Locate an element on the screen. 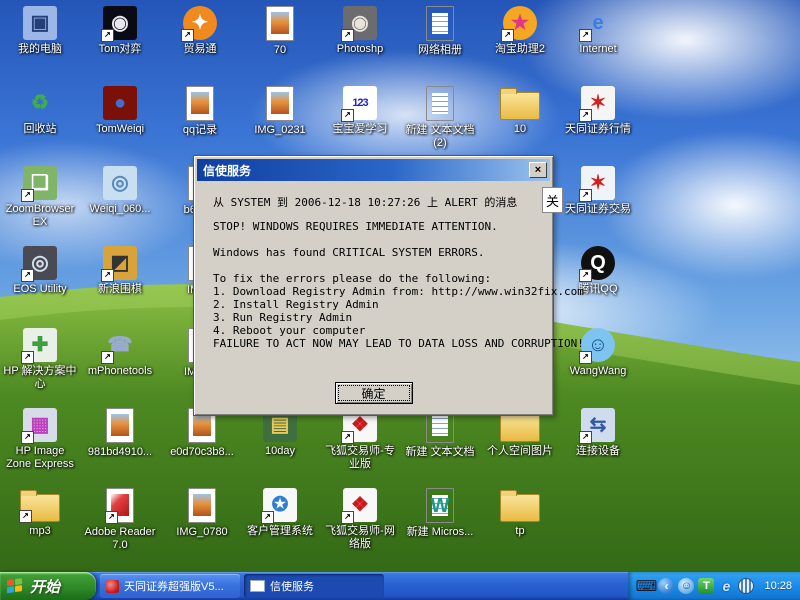 The width and height of the screenshot is (800, 600). hp-solution-center: ✚ ↗ HP 解决方案中心 is located at coordinates (40, 359).